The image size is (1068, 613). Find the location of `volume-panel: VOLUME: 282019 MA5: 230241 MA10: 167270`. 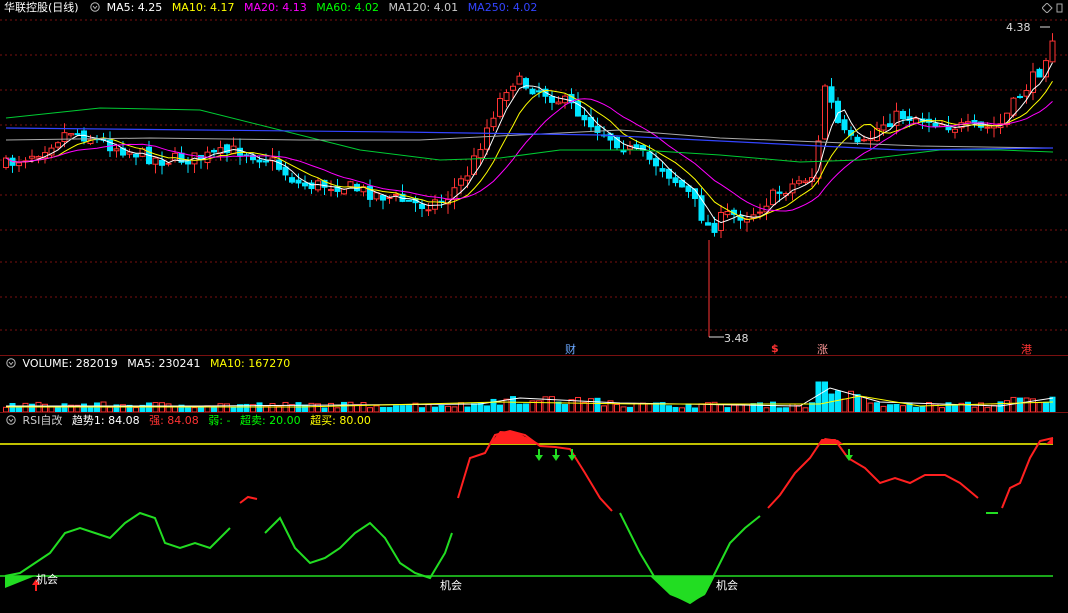

volume-panel: VOLUME: 282019 MA5: 230241 MA10: 167270 is located at coordinates (534, 384).